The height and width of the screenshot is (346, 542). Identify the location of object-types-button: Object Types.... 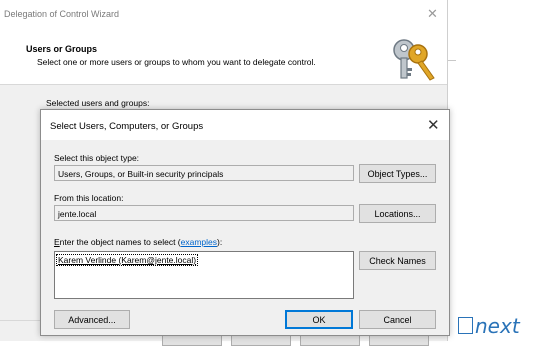
(397, 173).